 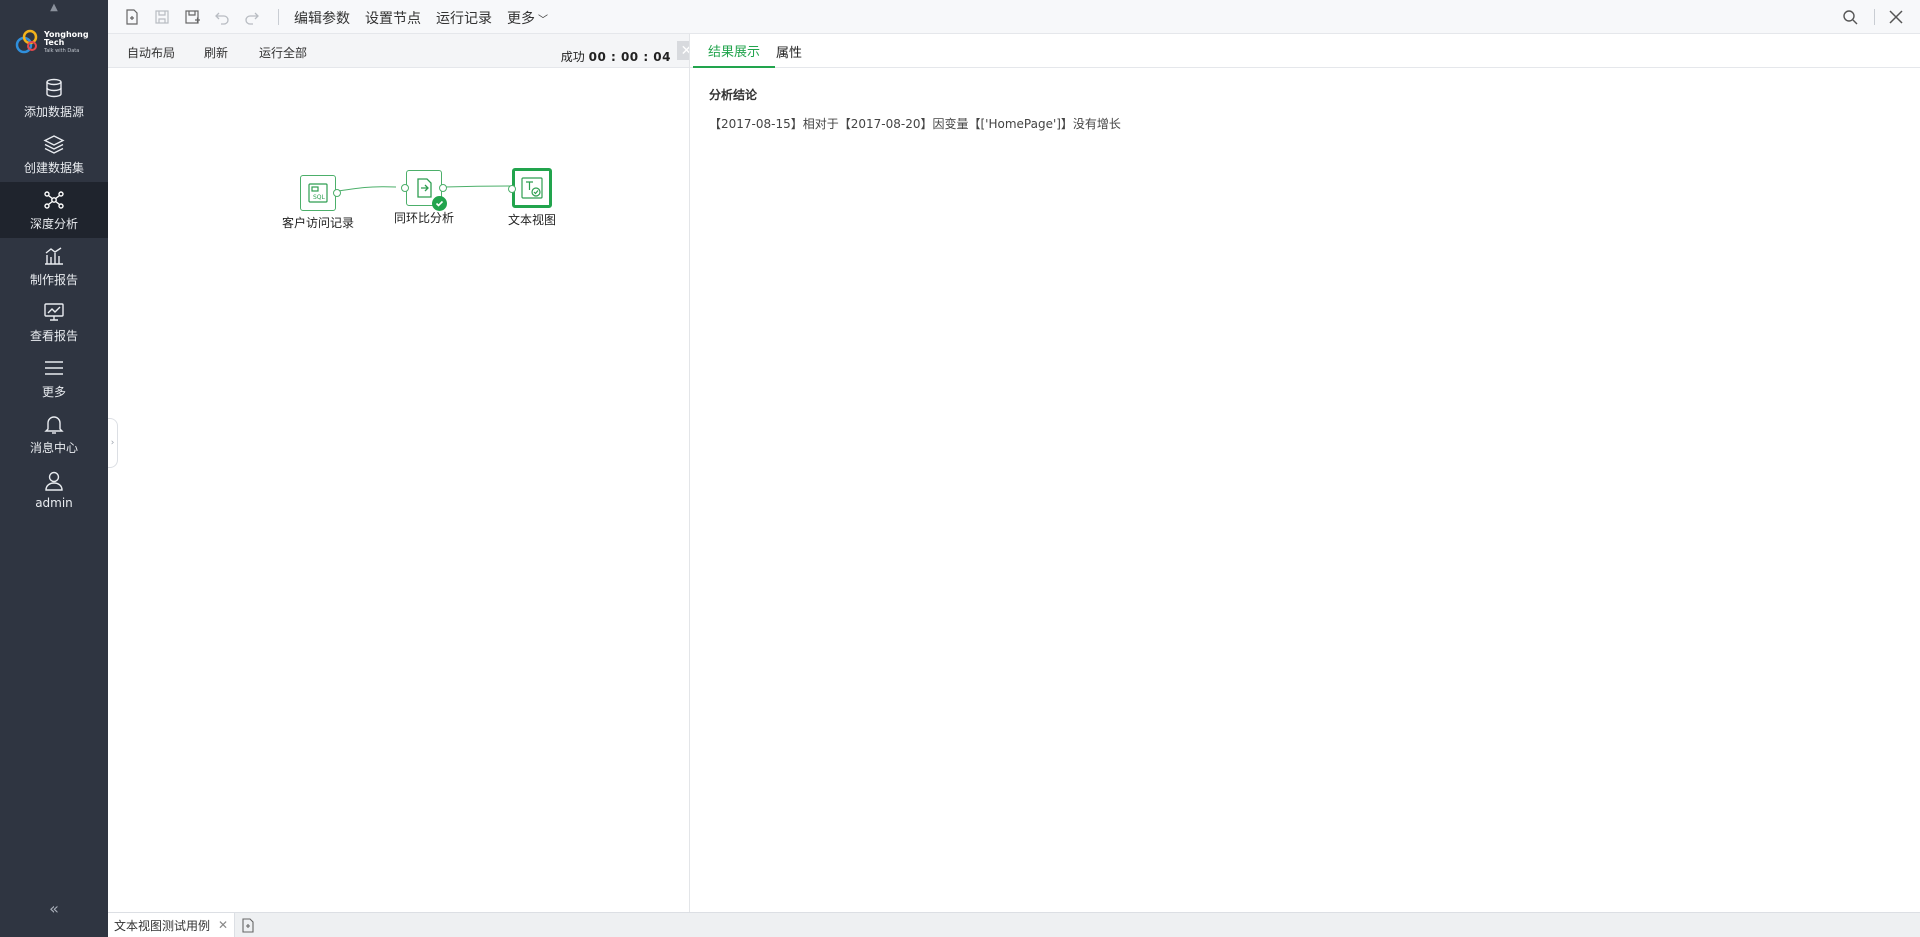 What do you see at coordinates (53, 447) in the screenshot?
I see `sidebar-item-label: 消息中心` at bounding box center [53, 447].